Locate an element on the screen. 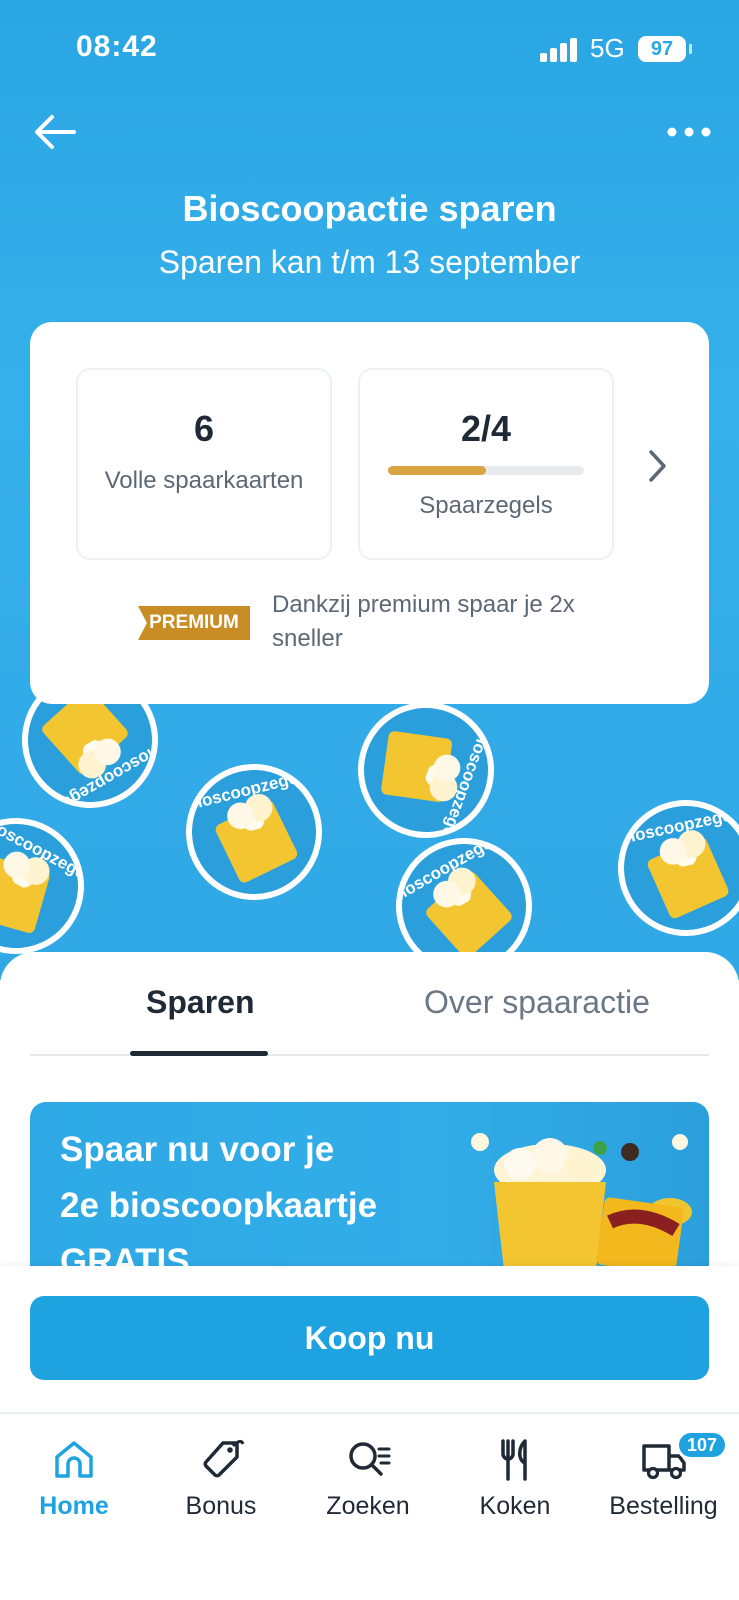 The height and width of the screenshot is (1600, 739). back-button is located at coordinates (55, 132).